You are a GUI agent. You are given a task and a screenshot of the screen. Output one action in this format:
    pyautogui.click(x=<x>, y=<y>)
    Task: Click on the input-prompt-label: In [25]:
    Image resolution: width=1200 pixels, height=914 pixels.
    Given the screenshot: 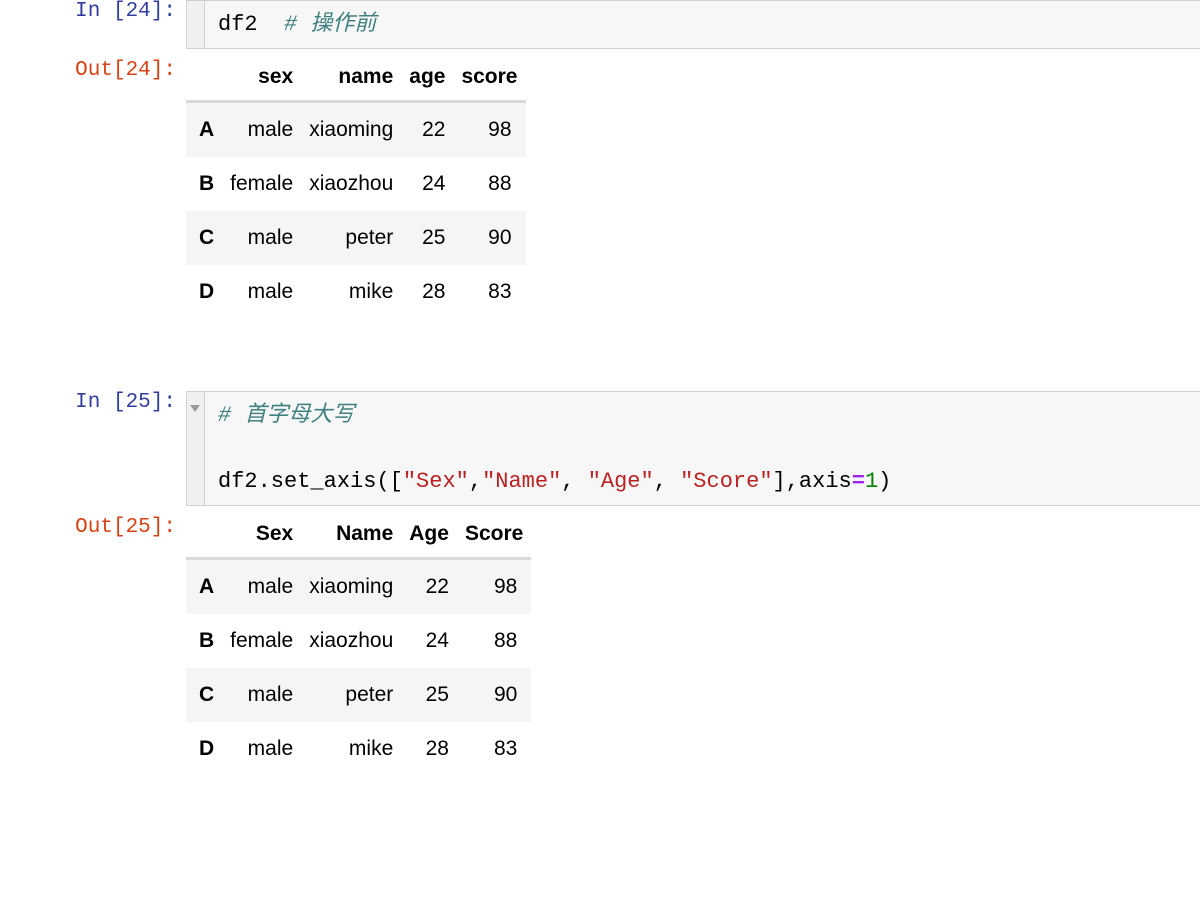 What is the action you would take?
    pyautogui.click(x=125, y=402)
    